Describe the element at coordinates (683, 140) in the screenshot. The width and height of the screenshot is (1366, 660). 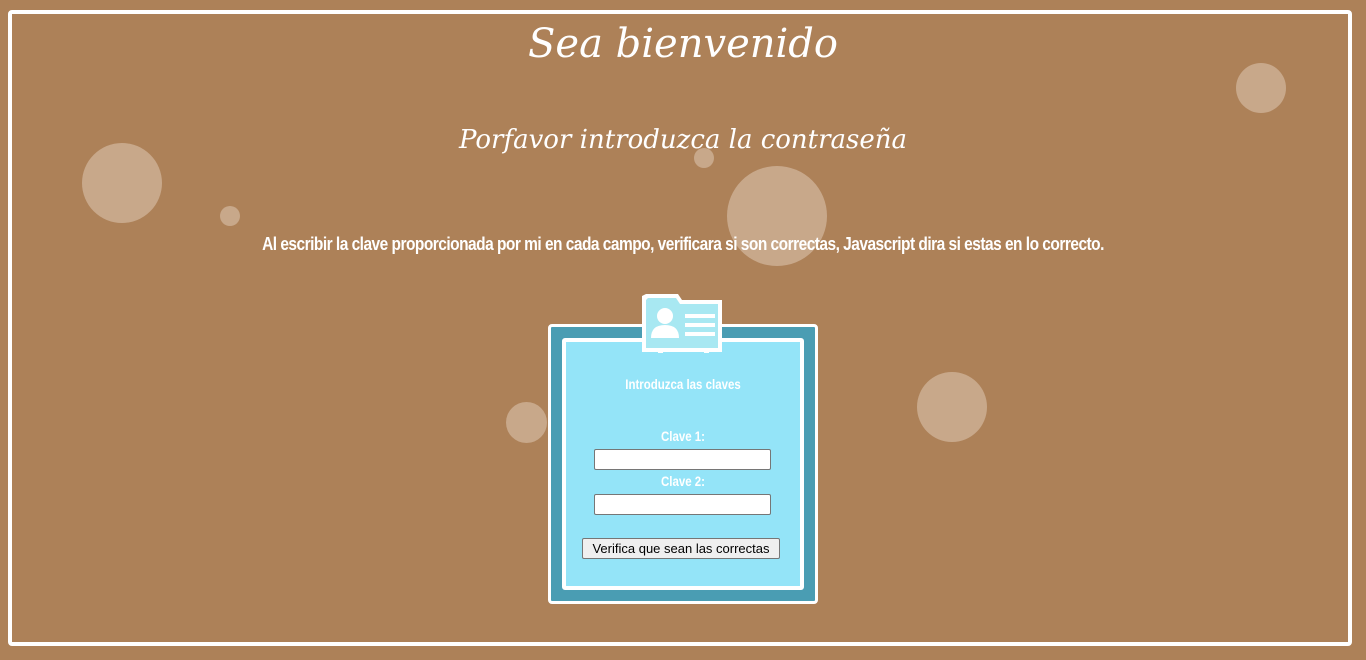
I see `page-subtitle: Porfavor introduzca la contraseña` at that location.